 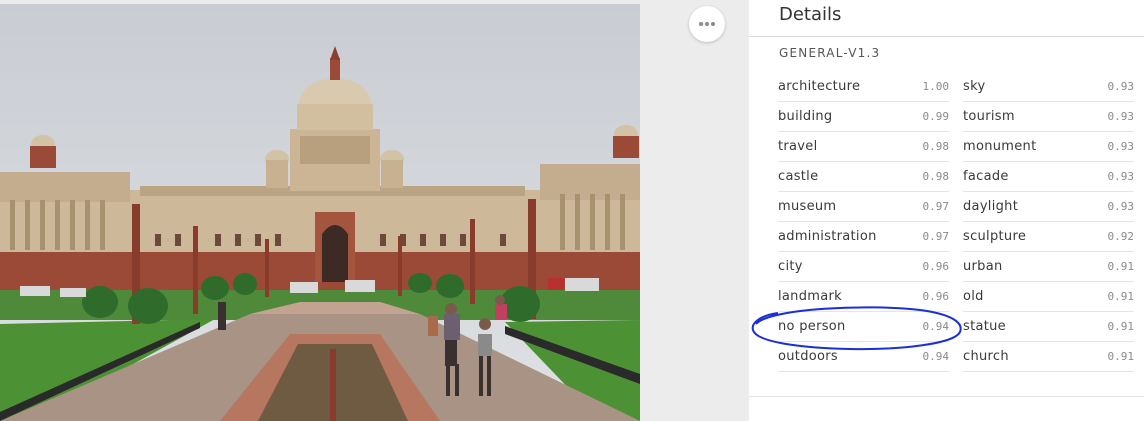 I want to click on concept-row: no person 0.94, so click(x=863, y=327).